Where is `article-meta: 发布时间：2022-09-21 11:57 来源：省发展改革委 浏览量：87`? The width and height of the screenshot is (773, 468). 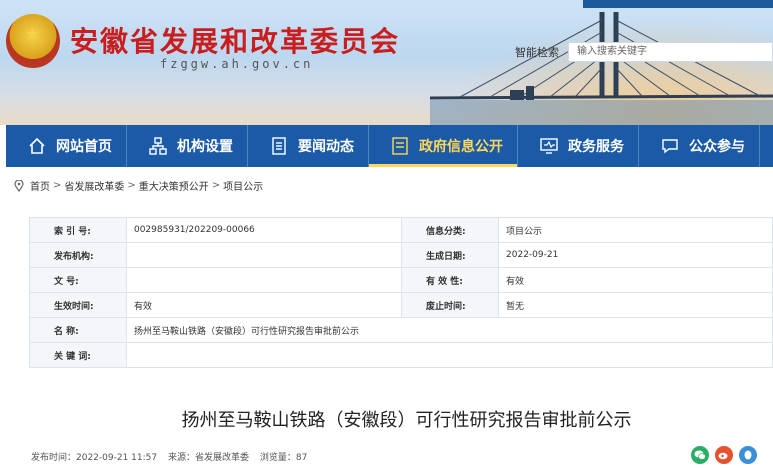
article-meta: 发布时间：2022-09-21 11:57 来源：省发展改革委 浏览量：87 is located at coordinates (173, 456).